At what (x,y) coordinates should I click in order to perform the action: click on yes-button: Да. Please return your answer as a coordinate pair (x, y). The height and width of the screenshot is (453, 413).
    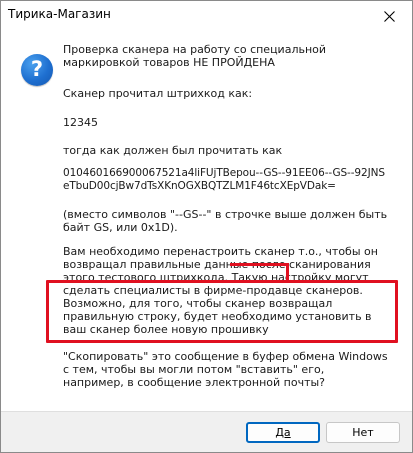
    Looking at the image, I should click on (283, 432).